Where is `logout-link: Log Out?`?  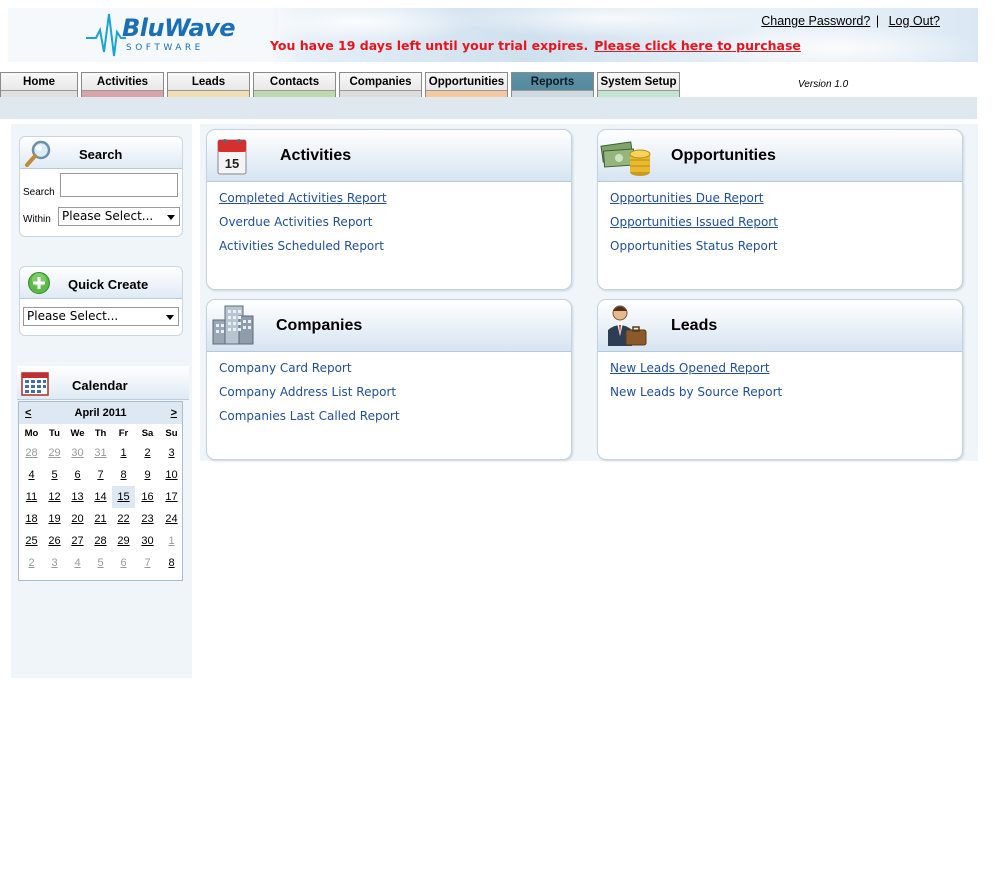 logout-link: Log Out? is located at coordinates (914, 21).